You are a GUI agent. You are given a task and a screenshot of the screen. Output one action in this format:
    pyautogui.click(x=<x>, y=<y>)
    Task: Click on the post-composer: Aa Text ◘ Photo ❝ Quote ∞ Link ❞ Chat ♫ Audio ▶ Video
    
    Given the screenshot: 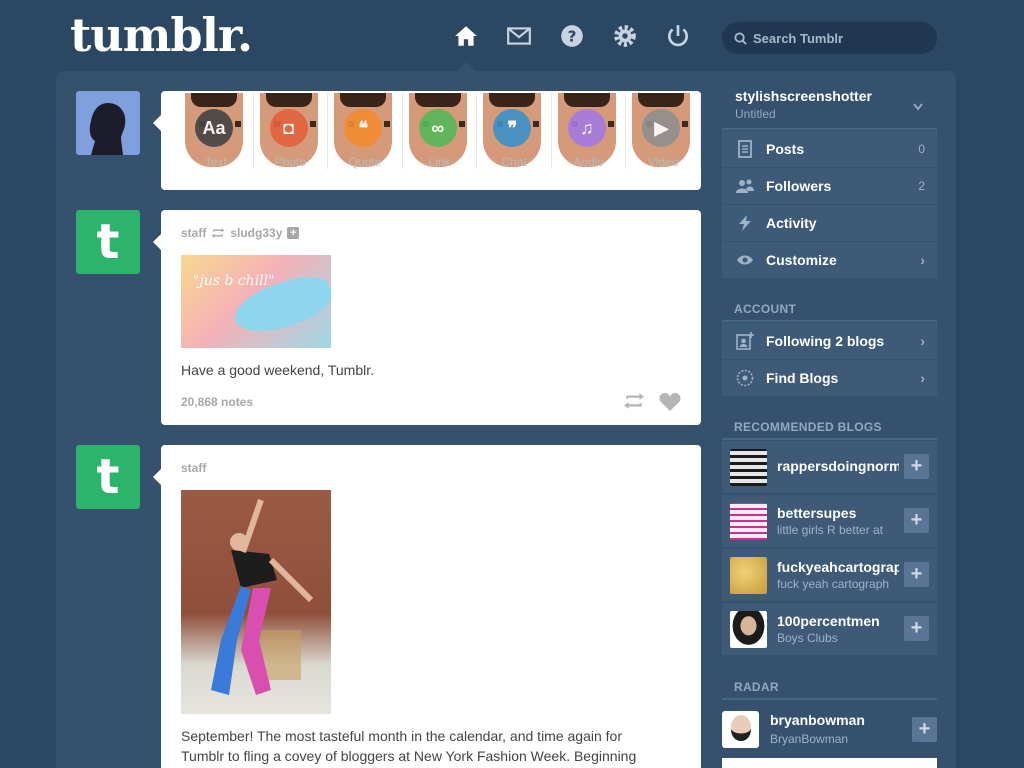 What is the action you would take?
    pyautogui.click(x=427, y=140)
    